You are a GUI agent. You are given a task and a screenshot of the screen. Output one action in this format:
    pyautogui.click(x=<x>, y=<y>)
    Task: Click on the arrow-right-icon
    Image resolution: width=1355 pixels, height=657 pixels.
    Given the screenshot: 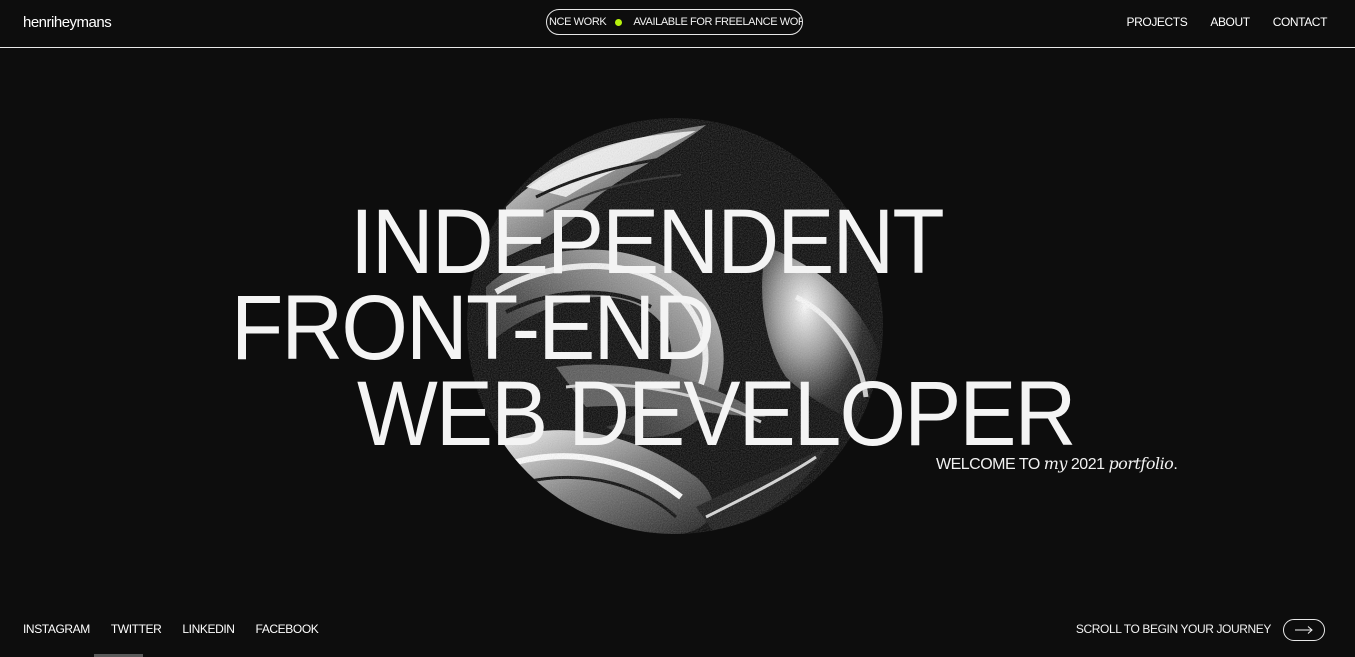 What is the action you would take?
    pyautogui.click(x=1304, y=630)
    